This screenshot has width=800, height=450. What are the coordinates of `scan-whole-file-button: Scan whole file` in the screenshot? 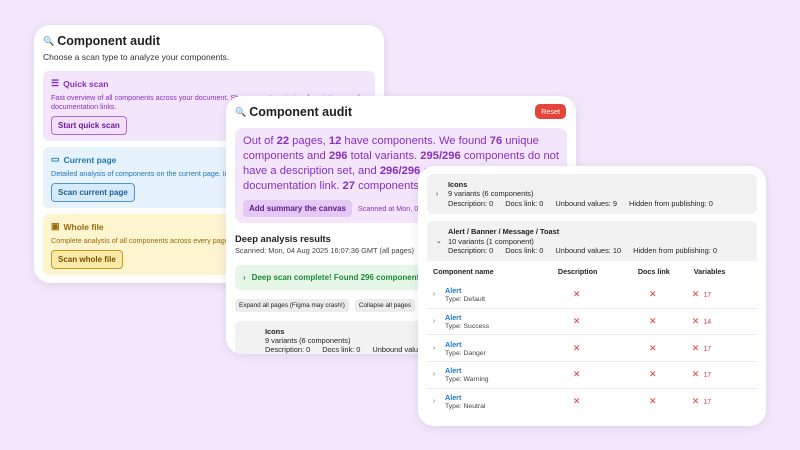 It's located at (87, 259).